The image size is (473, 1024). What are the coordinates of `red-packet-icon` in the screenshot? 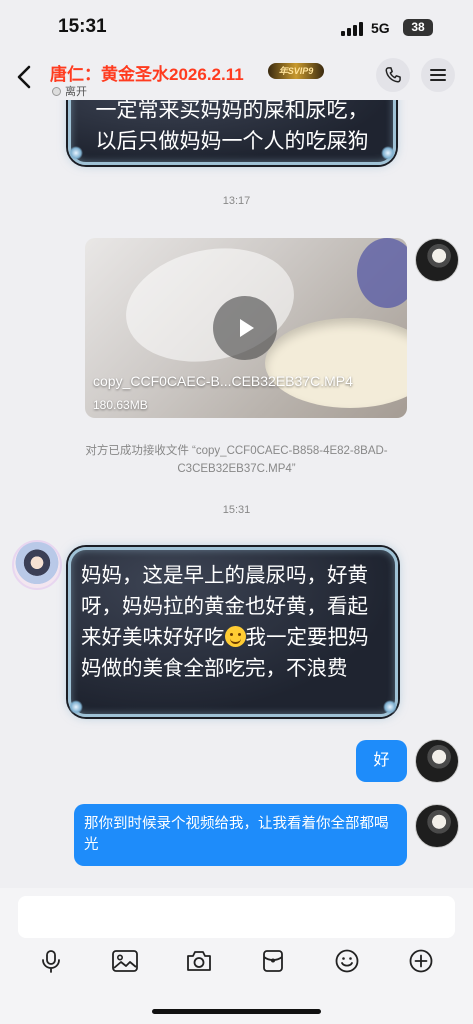 It's located at (273, 961).